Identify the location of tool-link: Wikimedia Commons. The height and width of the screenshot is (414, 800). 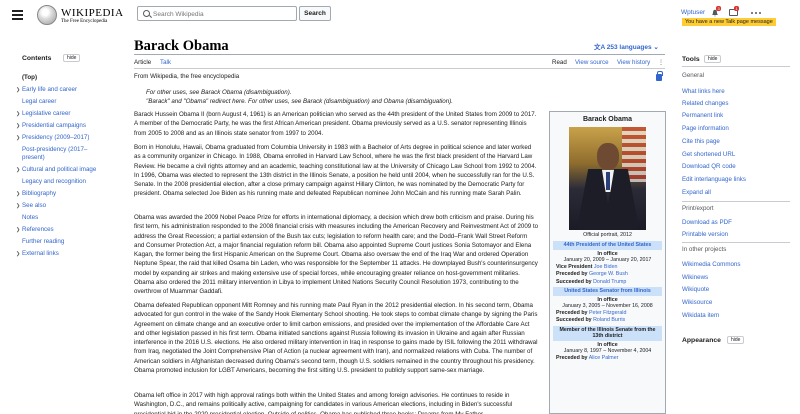
(711, 264).